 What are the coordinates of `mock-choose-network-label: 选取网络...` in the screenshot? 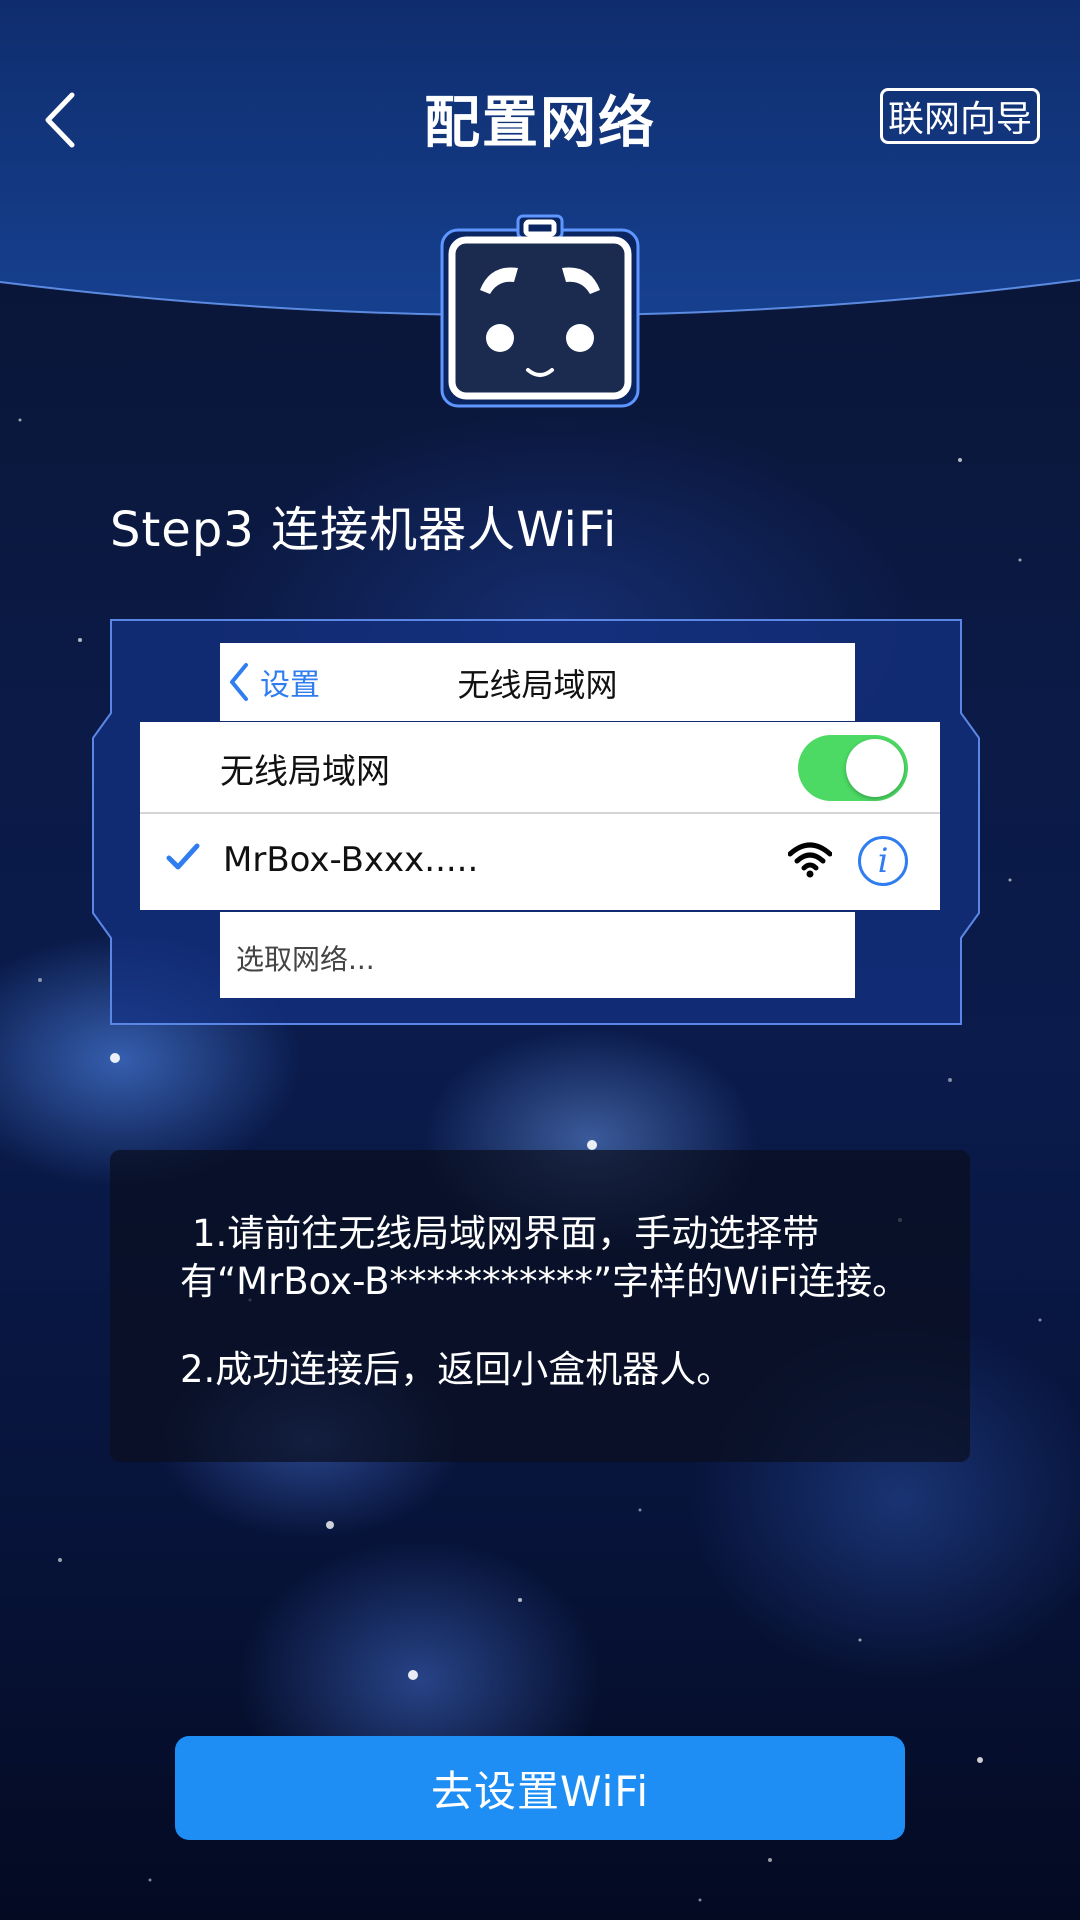 It's located at (305, 959).